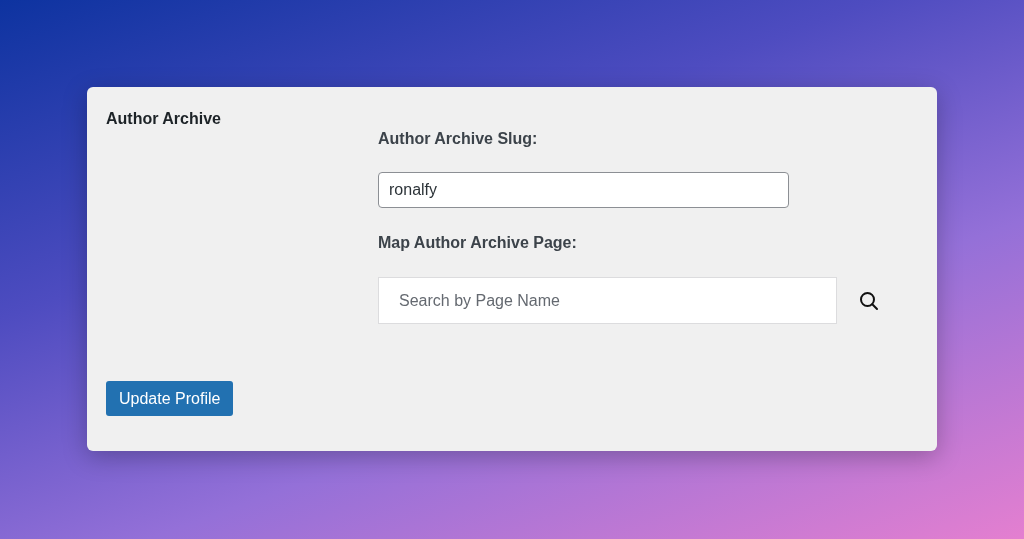 This screenshot has width=1024, height=539. Describe the element at coordinates (458, 139) in the screenshot. I see `field-label: Author Archive Slug:` at that location.